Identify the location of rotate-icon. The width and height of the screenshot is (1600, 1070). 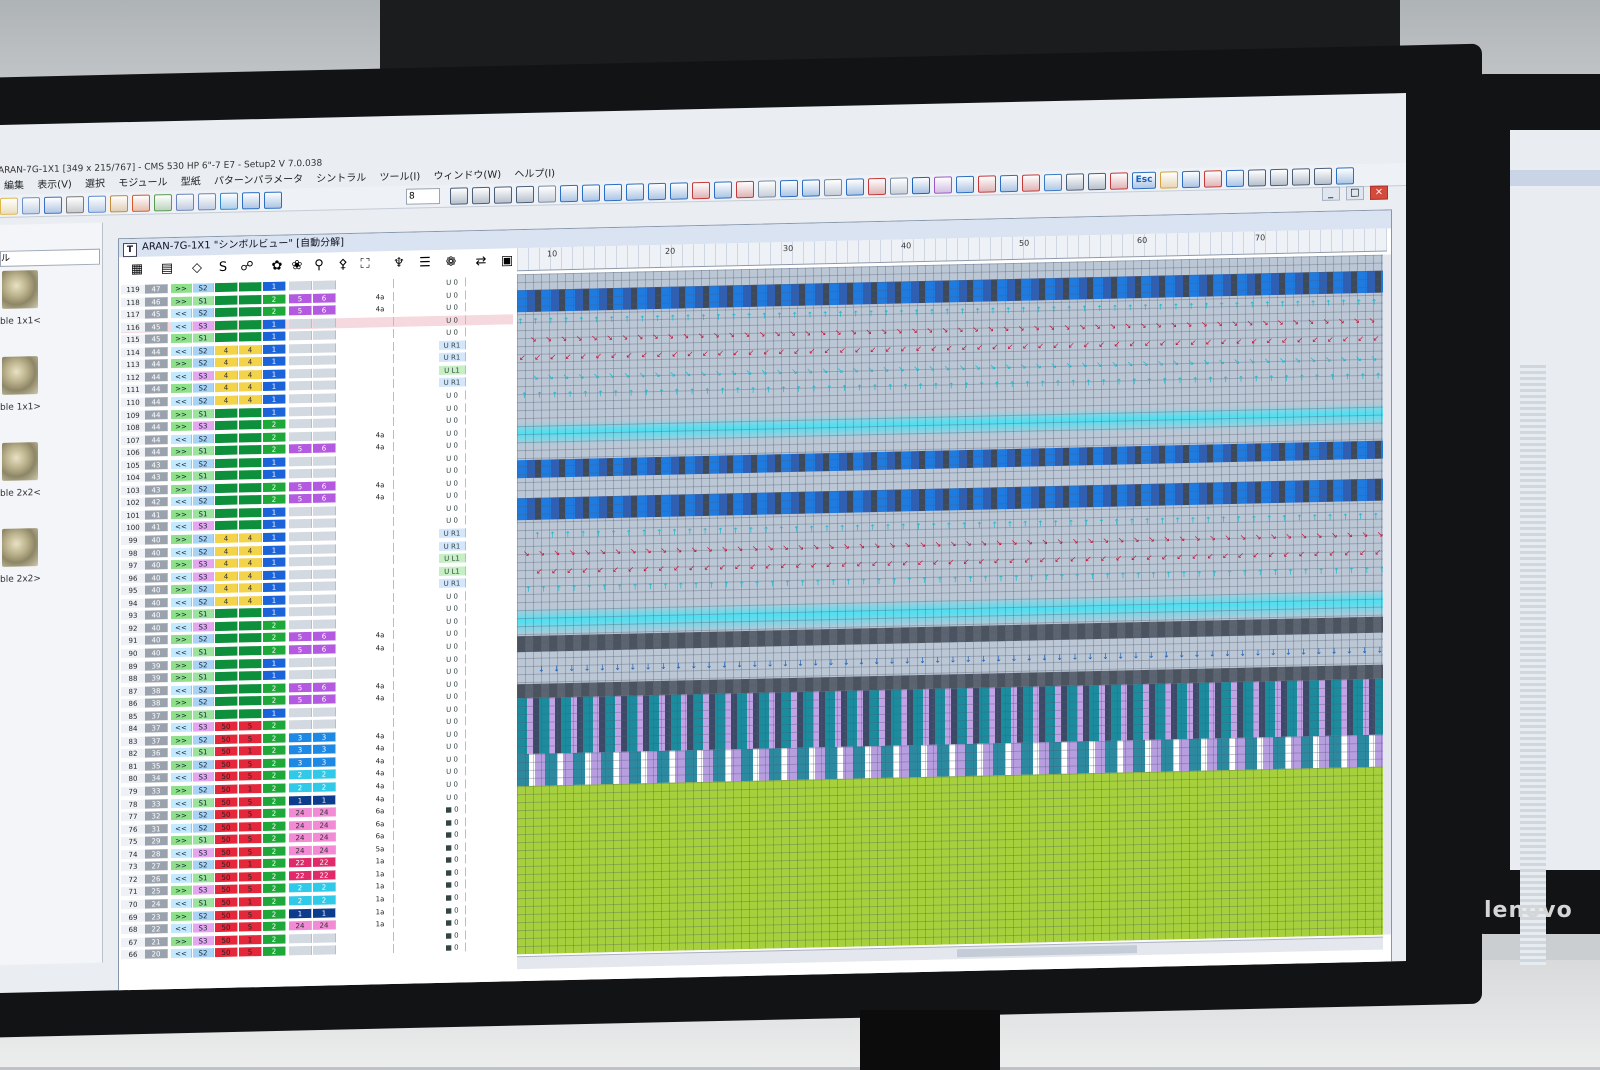
(855, 187).